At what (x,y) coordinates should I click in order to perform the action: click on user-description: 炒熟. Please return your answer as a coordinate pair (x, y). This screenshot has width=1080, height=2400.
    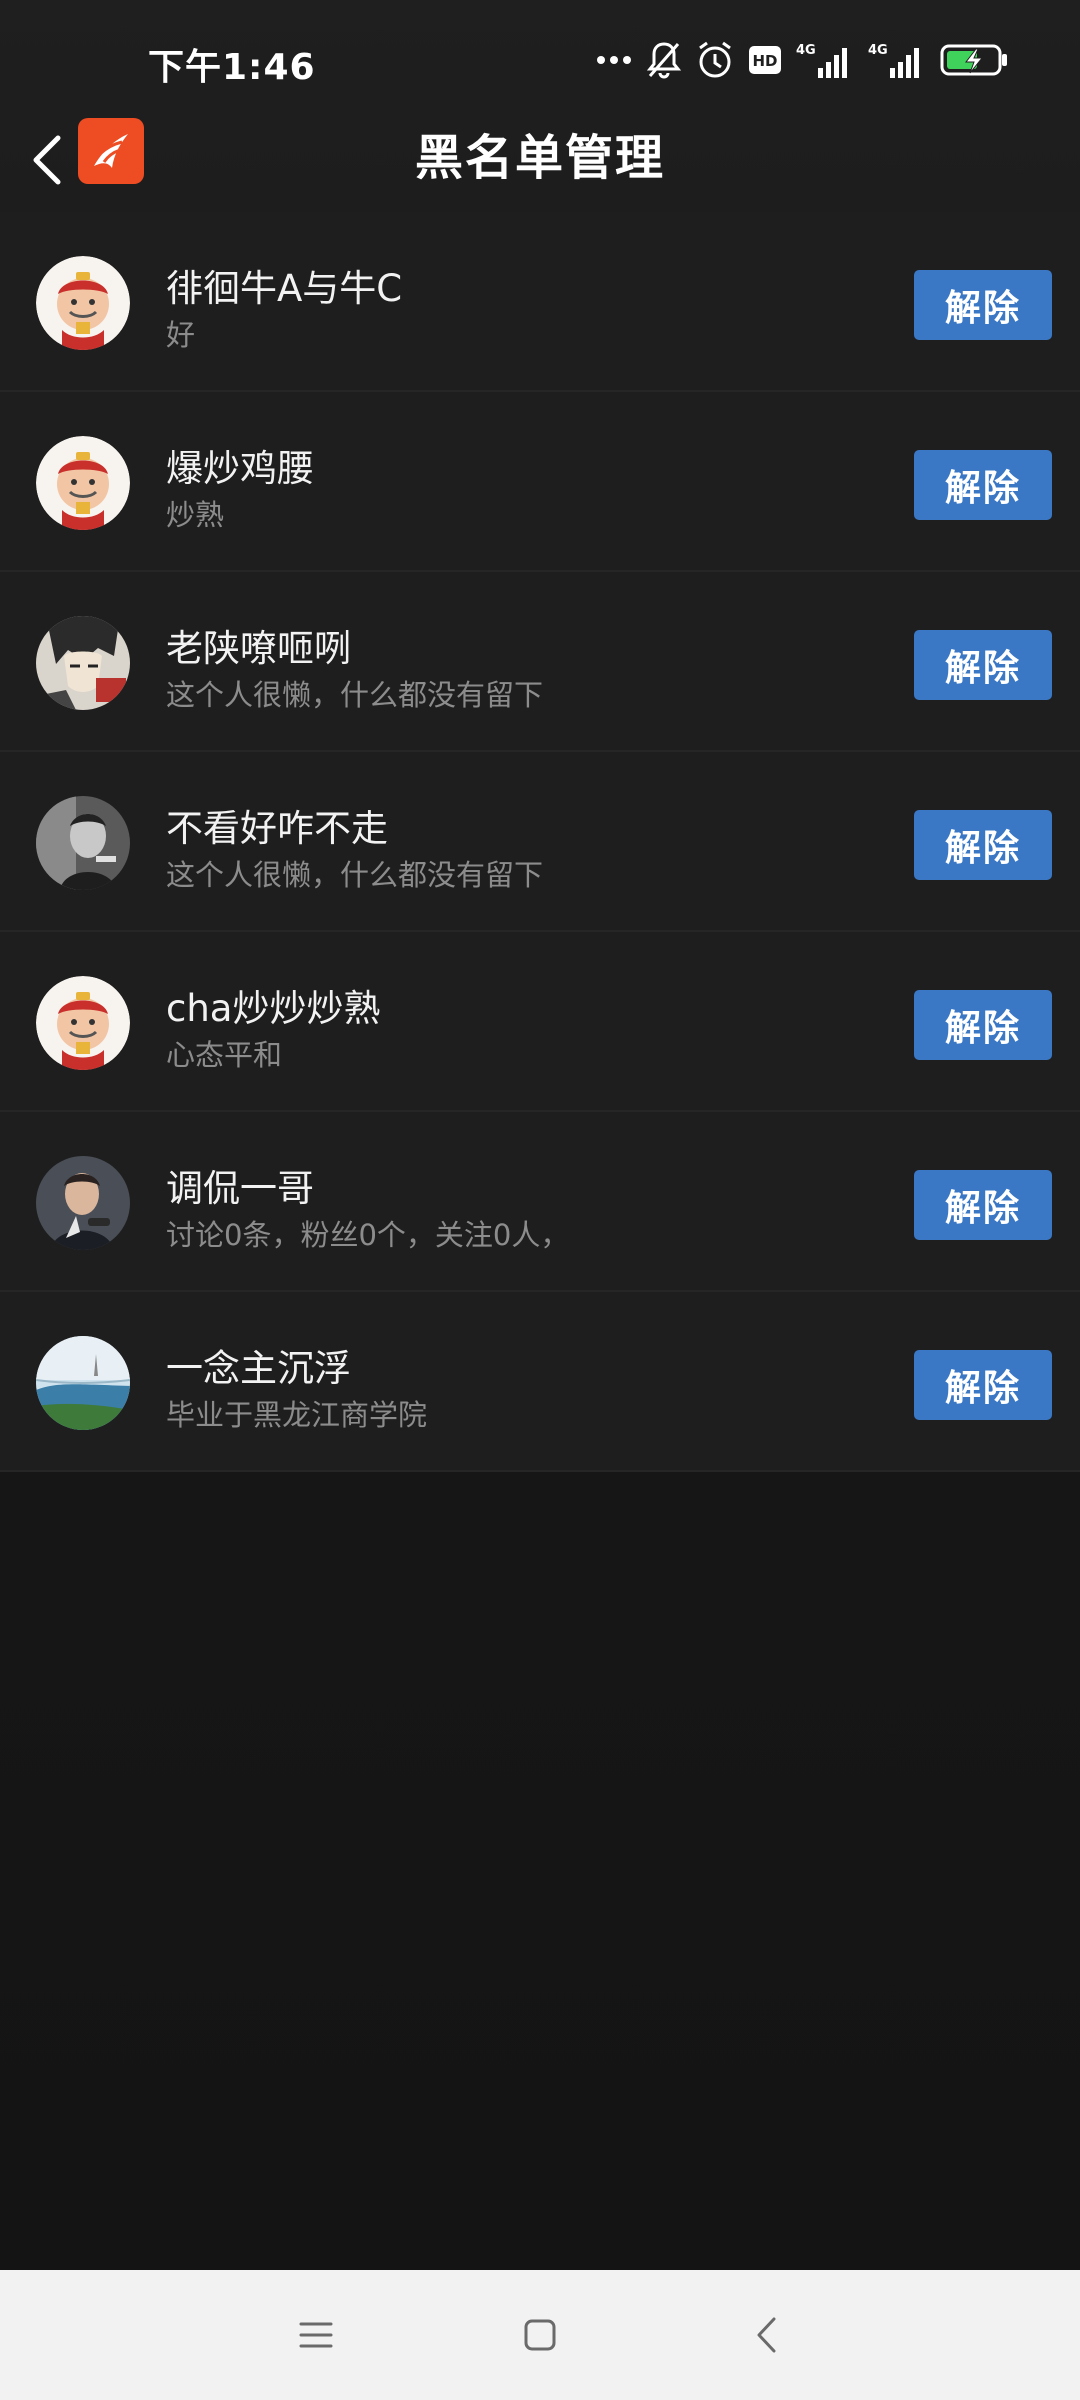
    Looking at the image, I should click on (195, 515).